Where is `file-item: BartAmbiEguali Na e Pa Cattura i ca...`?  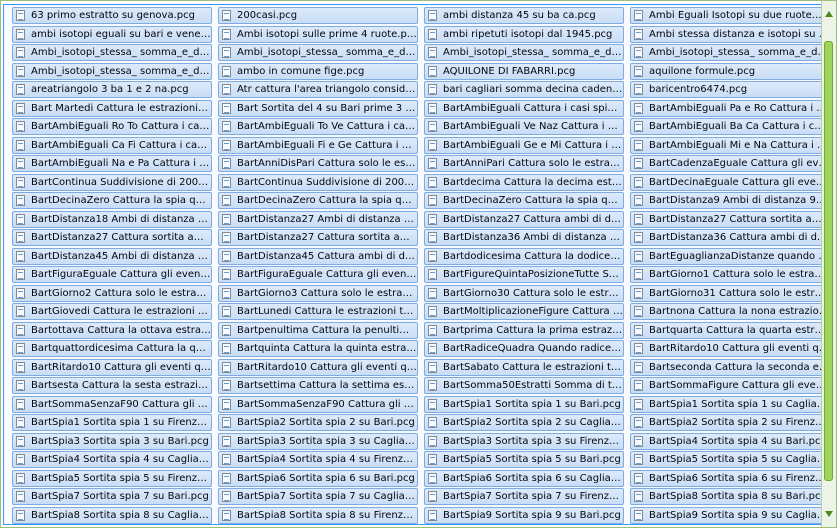
file-item: BartAmbiEguali Na e Pa Cattura i ca... is located at coordinates (112, 163).